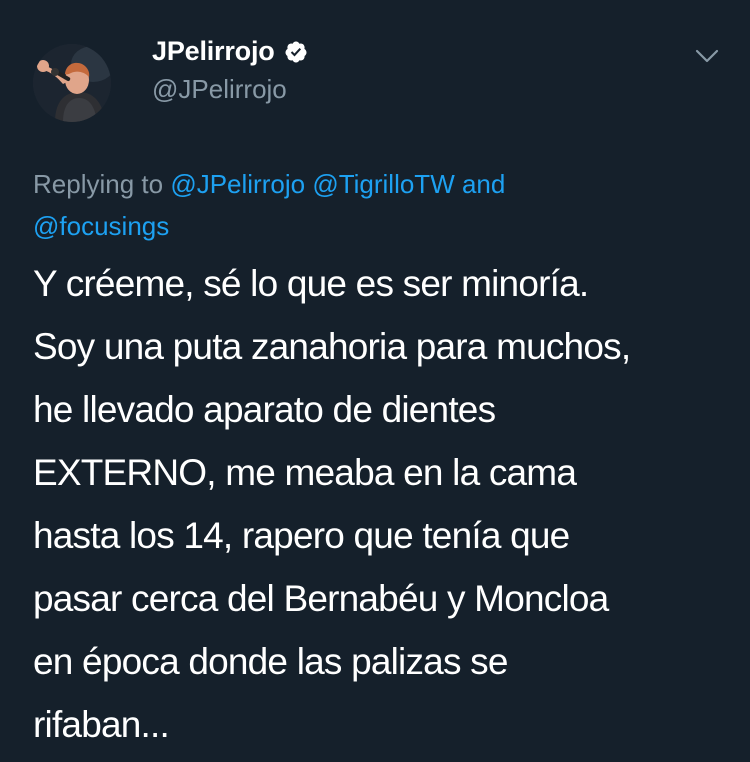 Image resolution: width=750 pixels, height=762 pixels. I want to click on author-row: JPelirrojo, so click(230, 51).